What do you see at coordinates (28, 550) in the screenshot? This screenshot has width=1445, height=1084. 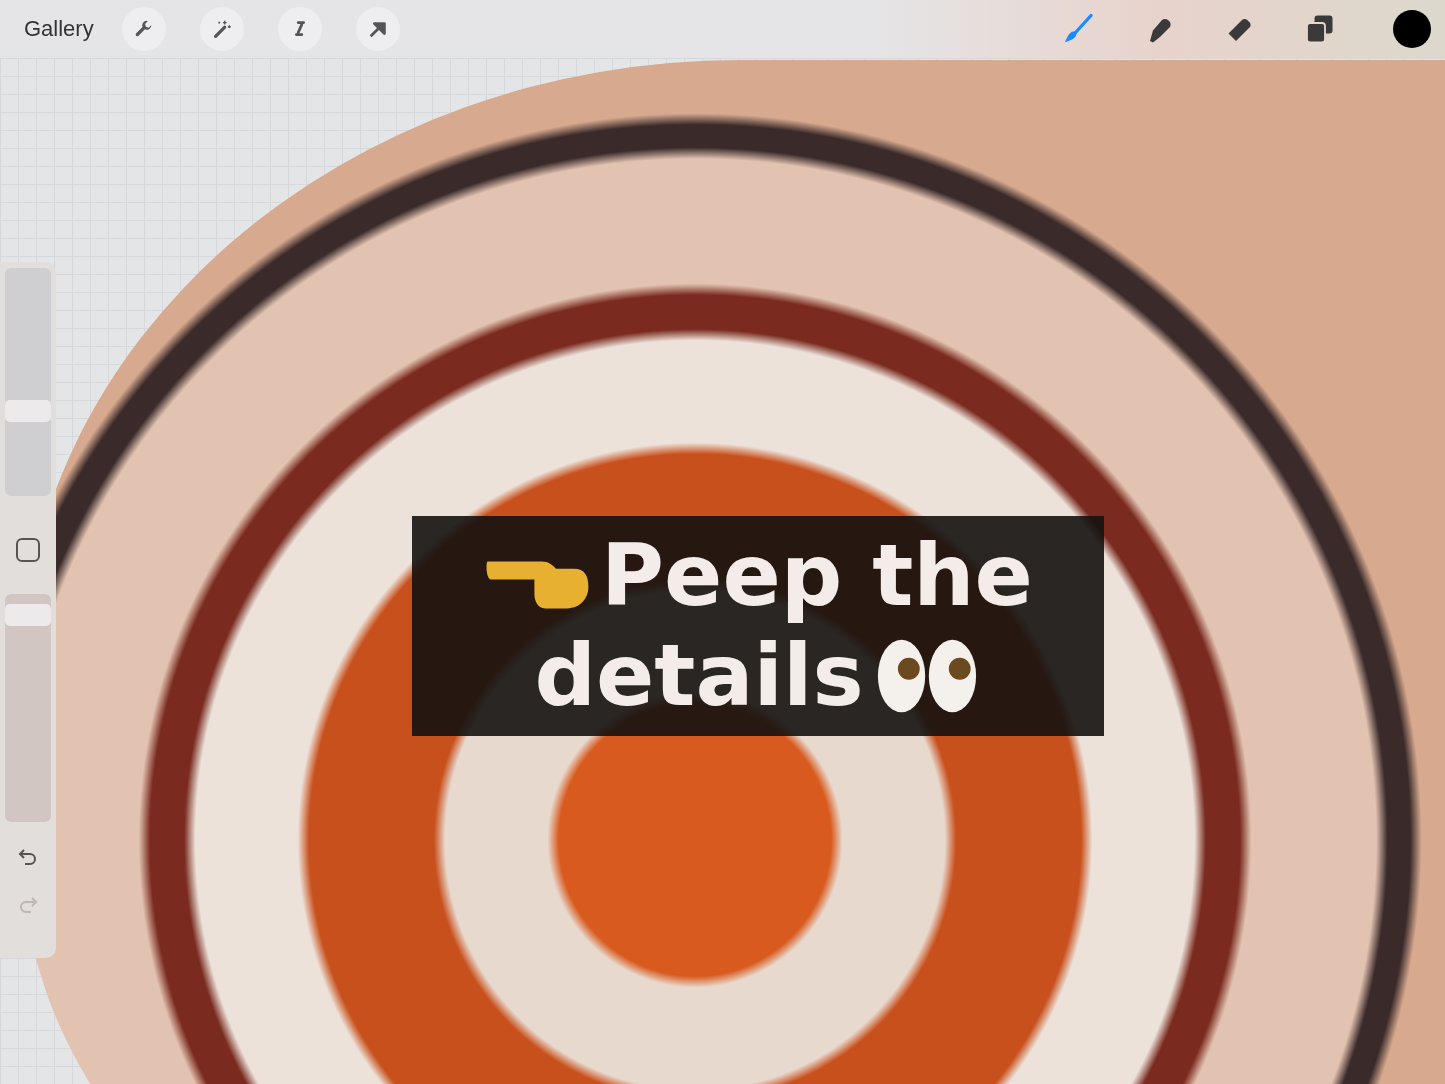 I see `square-icon` at bounding box center [28, 550].